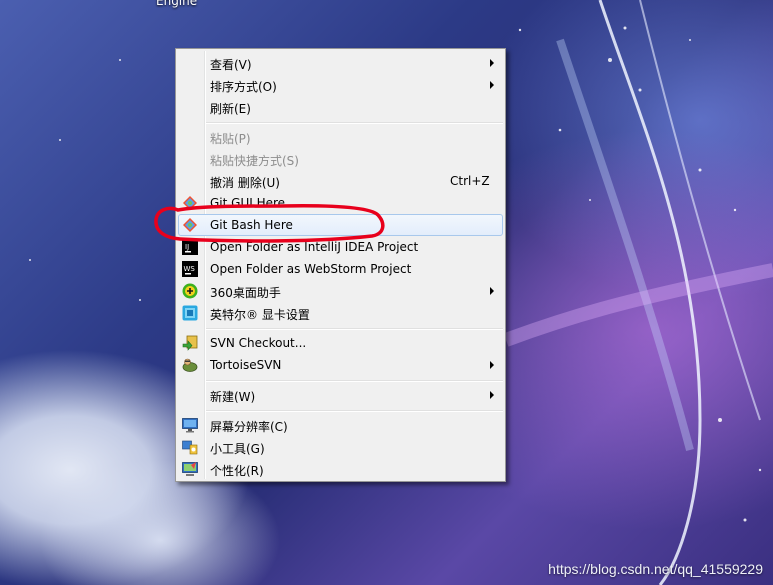 The image size is (773, 585). What do you see at coordinates (190, 343) in the screenshot?
I see `svn-checkout-icon` at bounding box center [190, 343].